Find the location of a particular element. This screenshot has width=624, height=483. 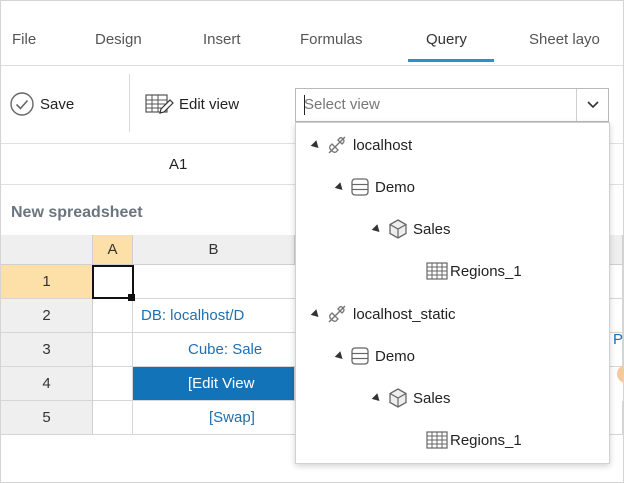

cell-b4: [Edit View is located at coordinates (214, 384).